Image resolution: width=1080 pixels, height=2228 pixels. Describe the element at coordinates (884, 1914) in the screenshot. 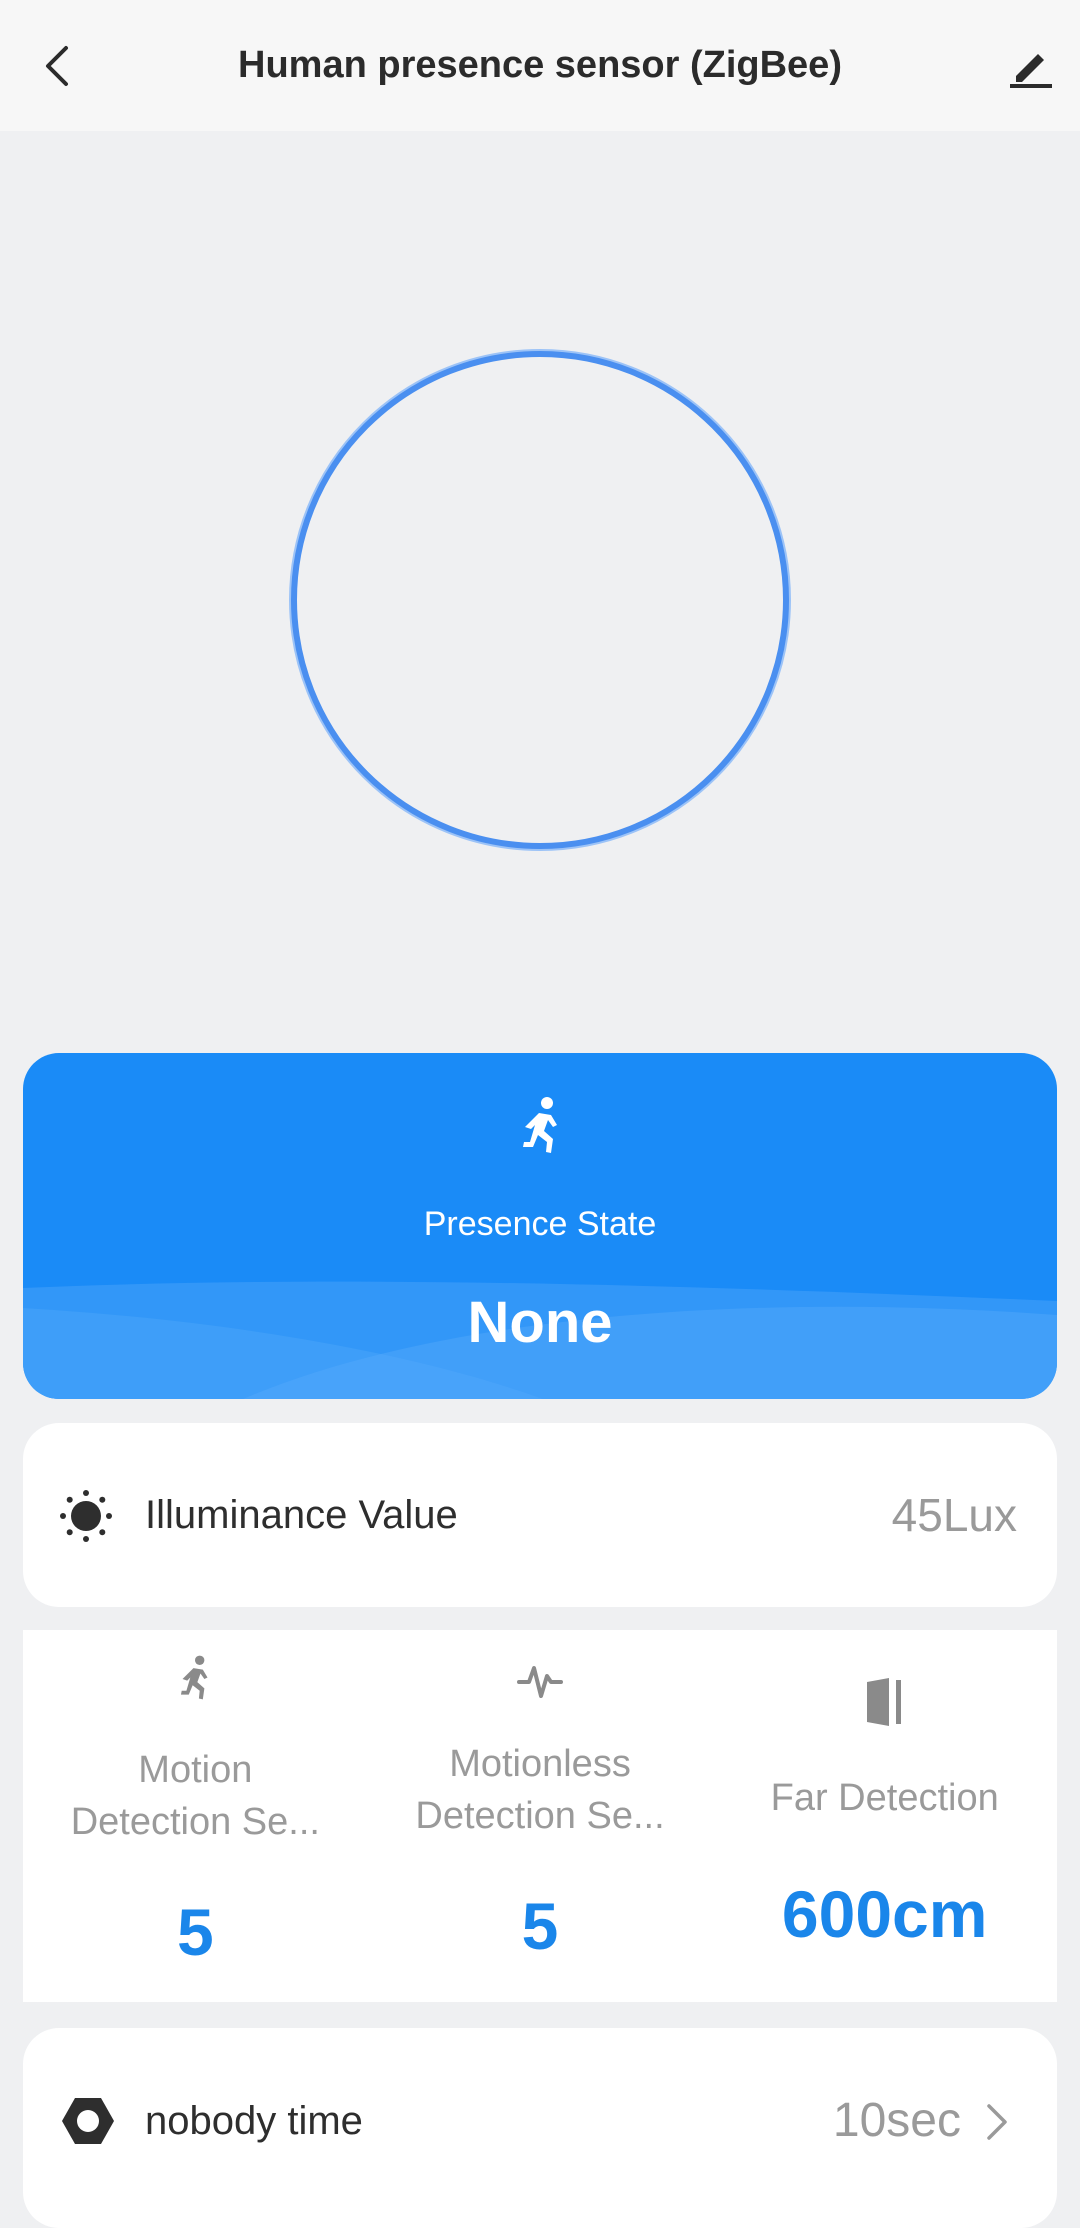

I see `far-detection-value: 600cm` at that location.